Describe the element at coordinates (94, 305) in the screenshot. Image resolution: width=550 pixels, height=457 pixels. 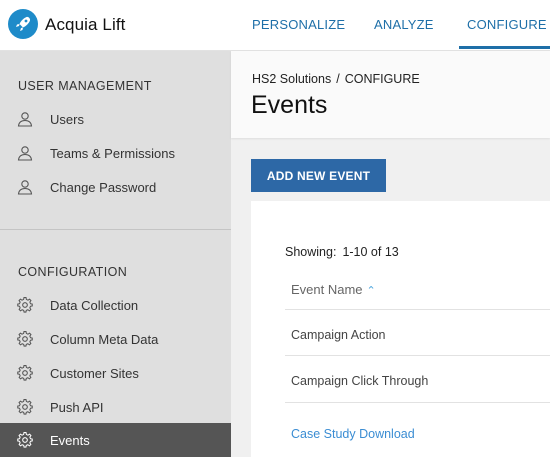
I see `sidebar-item-label: Data Collection` at that location.